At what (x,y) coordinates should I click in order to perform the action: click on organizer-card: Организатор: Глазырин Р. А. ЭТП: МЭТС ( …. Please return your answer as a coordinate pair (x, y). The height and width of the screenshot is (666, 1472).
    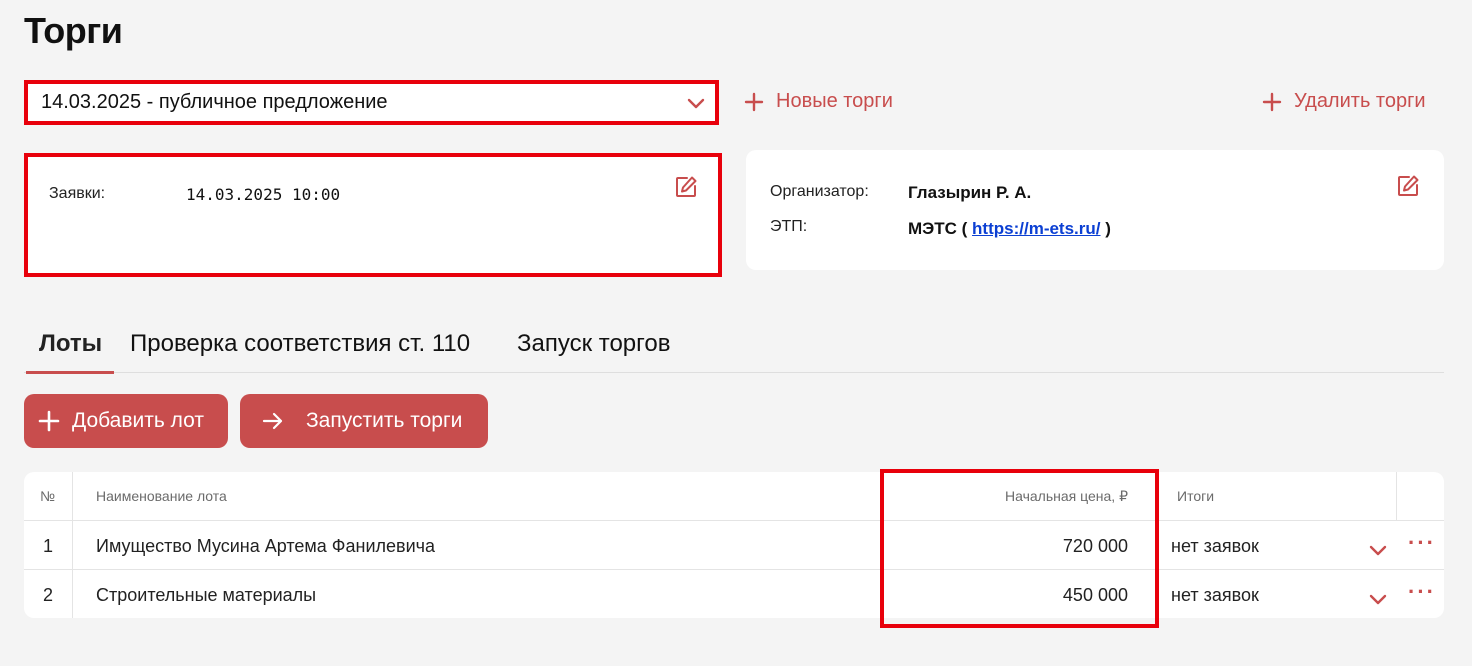
    Looking at the image, I should click on (1095, 210).